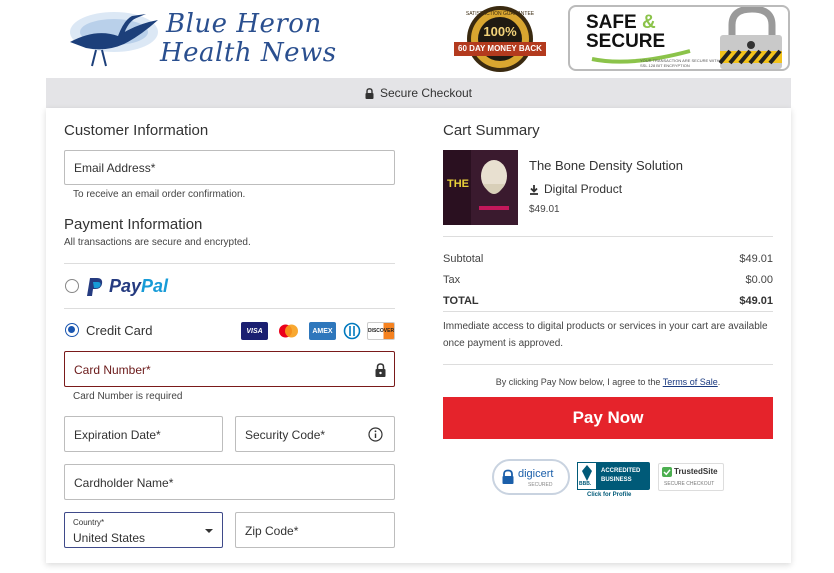 The height and width of the screenshot is (573, 834). What do you see at coordinates (606, 165) in the screenshot?
I see `product-name: The Bone Density Solution` at bounding box center [606, 165].